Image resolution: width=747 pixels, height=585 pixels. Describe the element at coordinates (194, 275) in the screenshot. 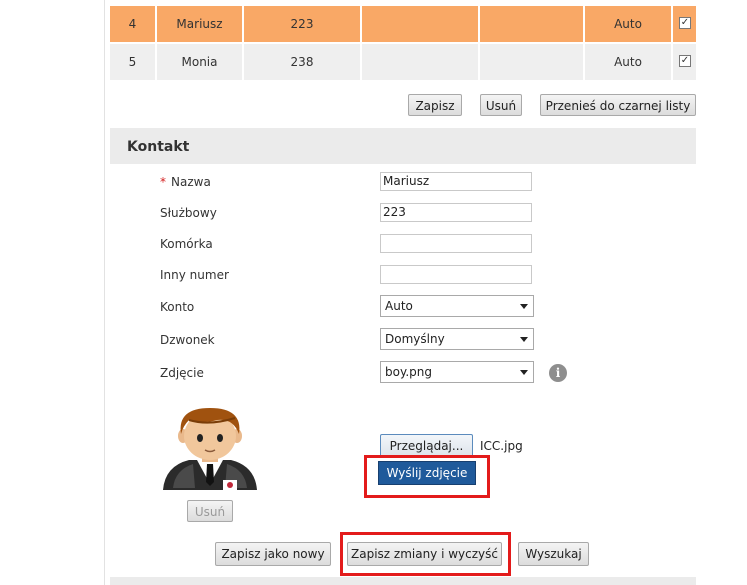

I see `other-number-label: Inny numer` at that location.